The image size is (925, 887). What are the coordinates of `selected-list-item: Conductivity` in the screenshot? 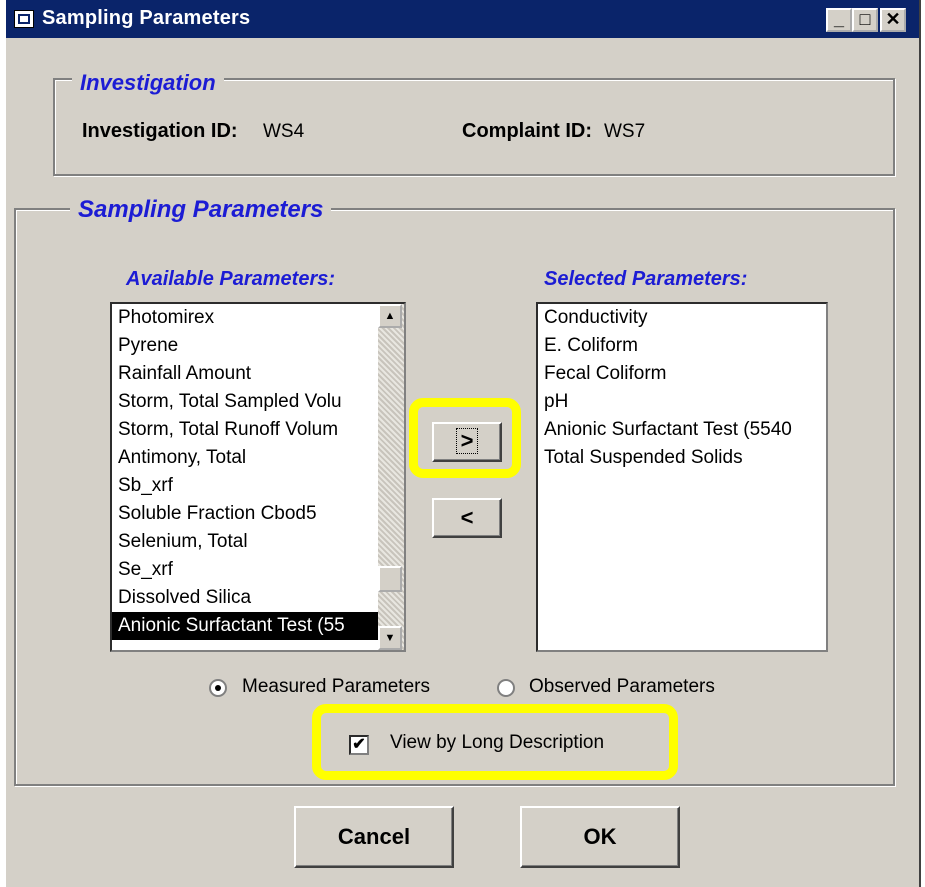 It's located at (682, 318).